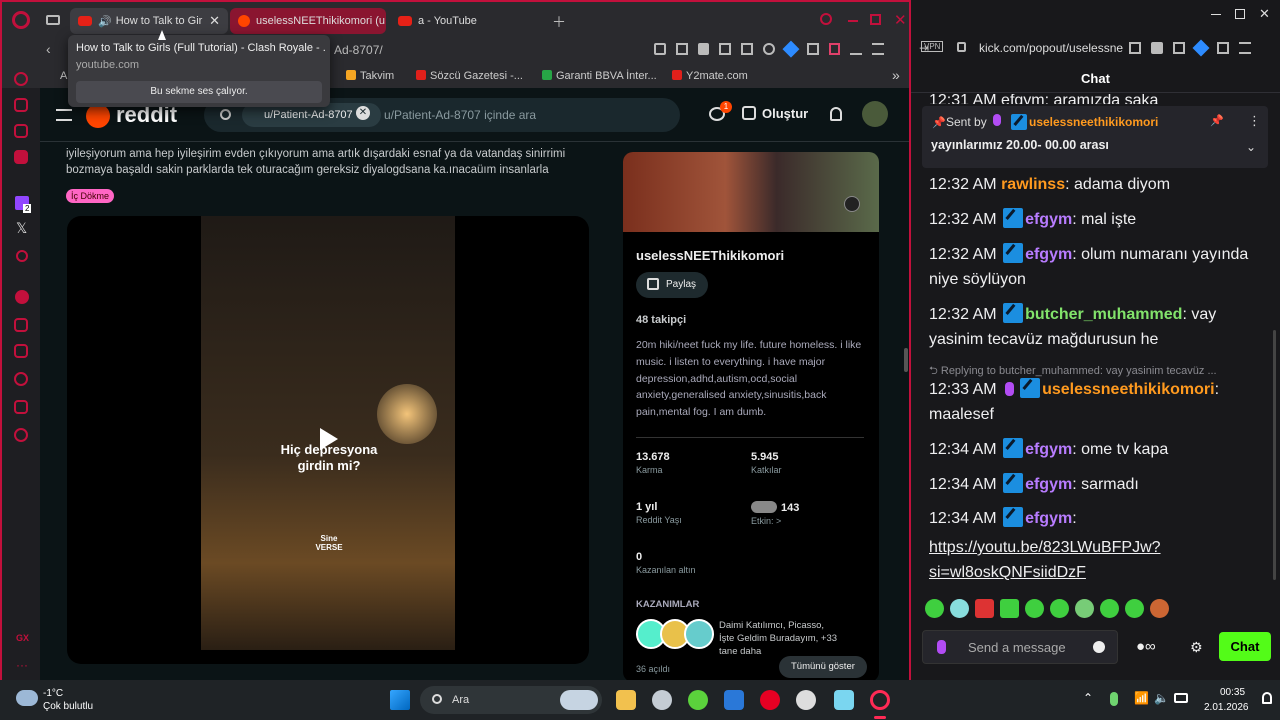 The image size is (1280, 720). I want to click on wifi-icon: 📶, so click(1141, 698).